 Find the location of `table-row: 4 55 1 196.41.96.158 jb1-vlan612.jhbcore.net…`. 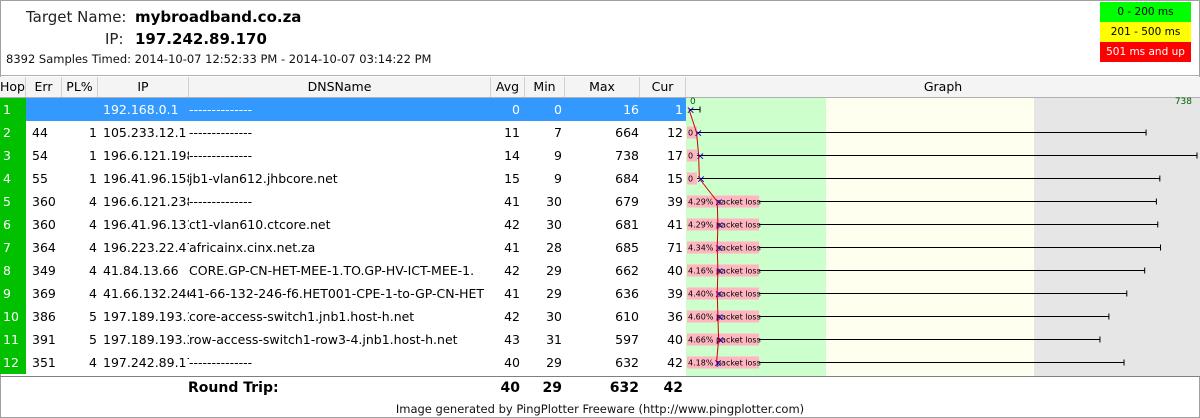

table-row: 4 55 1 196.41.96.158 jb1-vlan612.jhbcore.net… is located at coordinates (343, 178).